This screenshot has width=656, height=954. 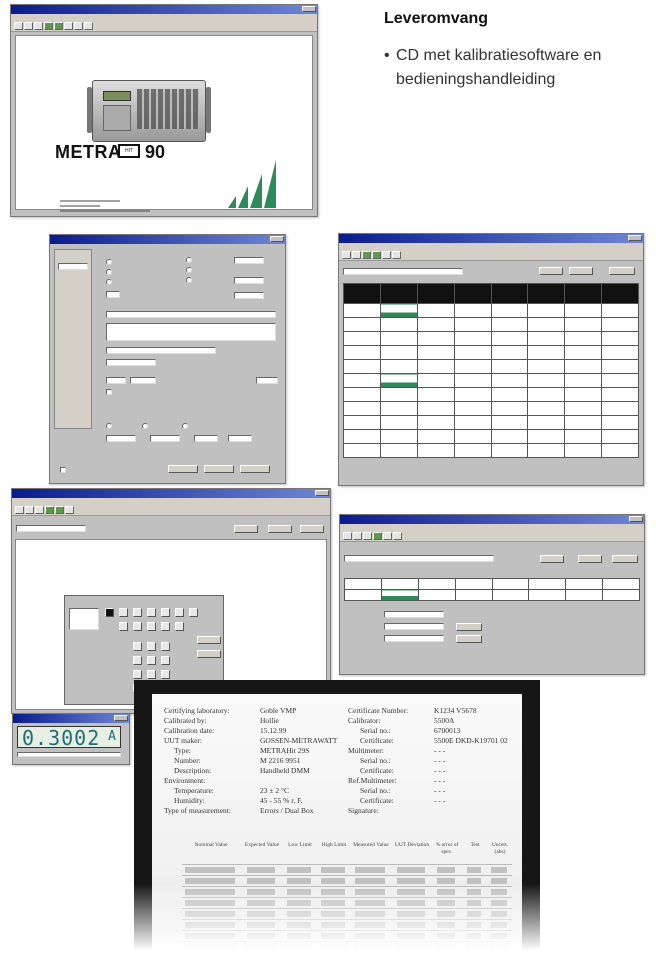 I want to click on retry-button, so click(x=469, y=639).